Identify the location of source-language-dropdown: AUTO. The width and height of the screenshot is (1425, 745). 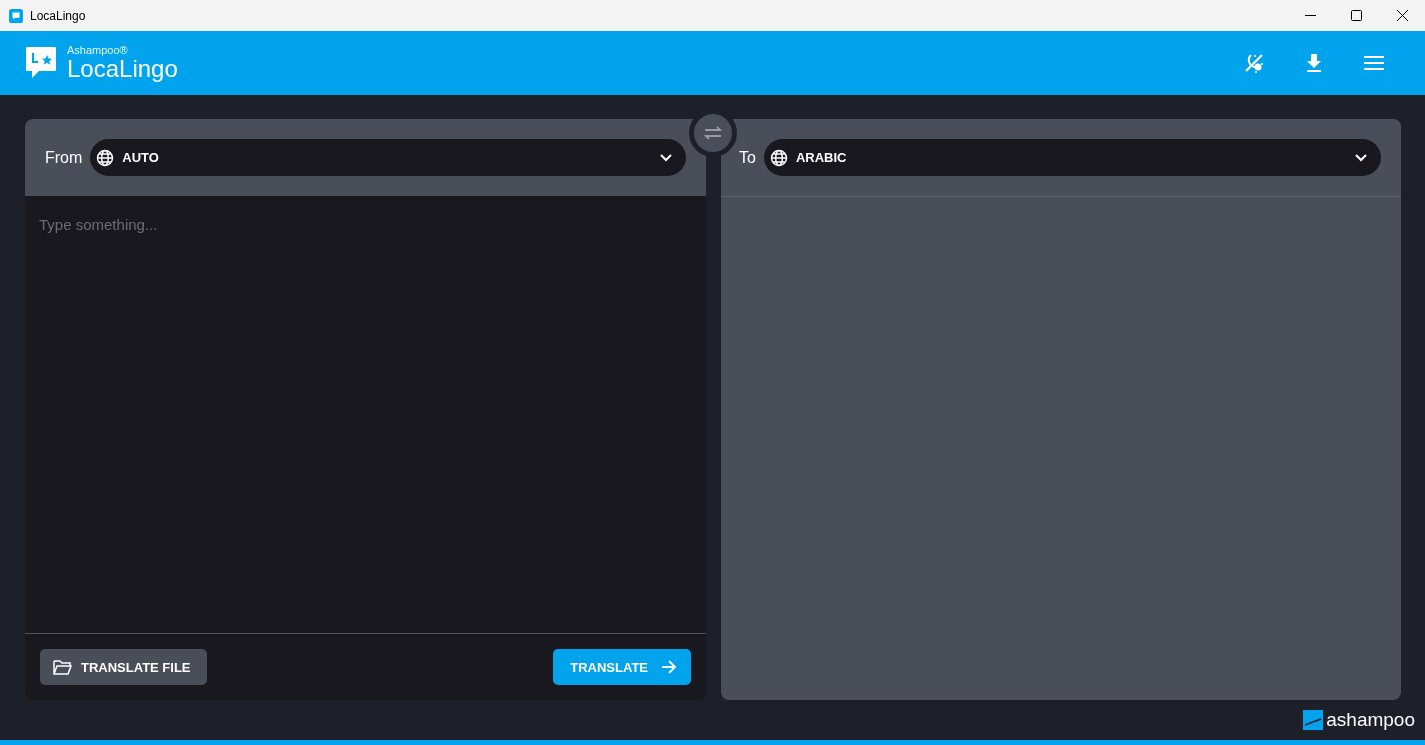
(388, 157).